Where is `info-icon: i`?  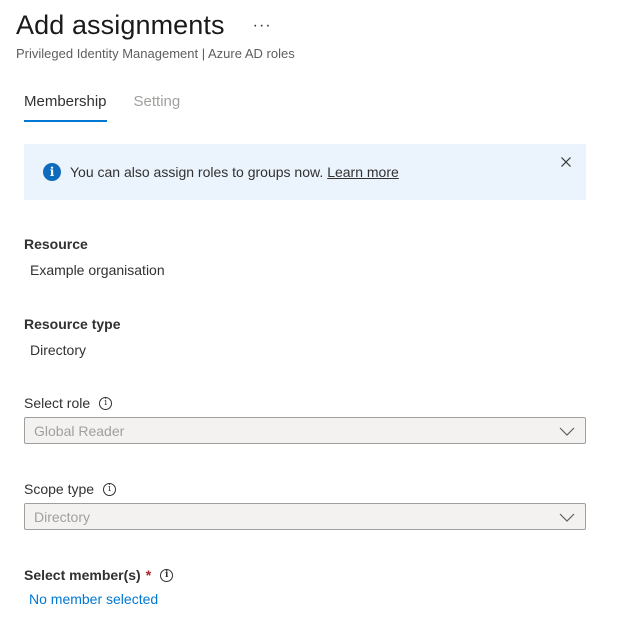
info-icon: i is located at coordinates (52, 172).